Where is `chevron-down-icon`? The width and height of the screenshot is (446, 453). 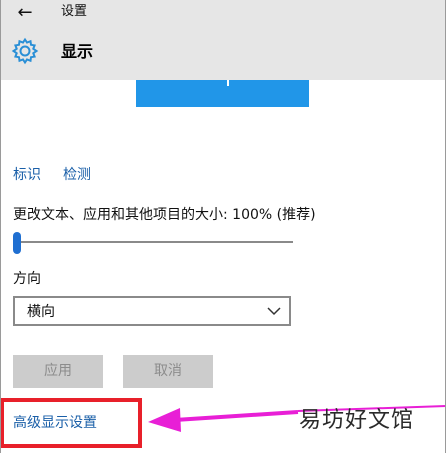 chevron-down-icon is located at coordinates (274, 311).